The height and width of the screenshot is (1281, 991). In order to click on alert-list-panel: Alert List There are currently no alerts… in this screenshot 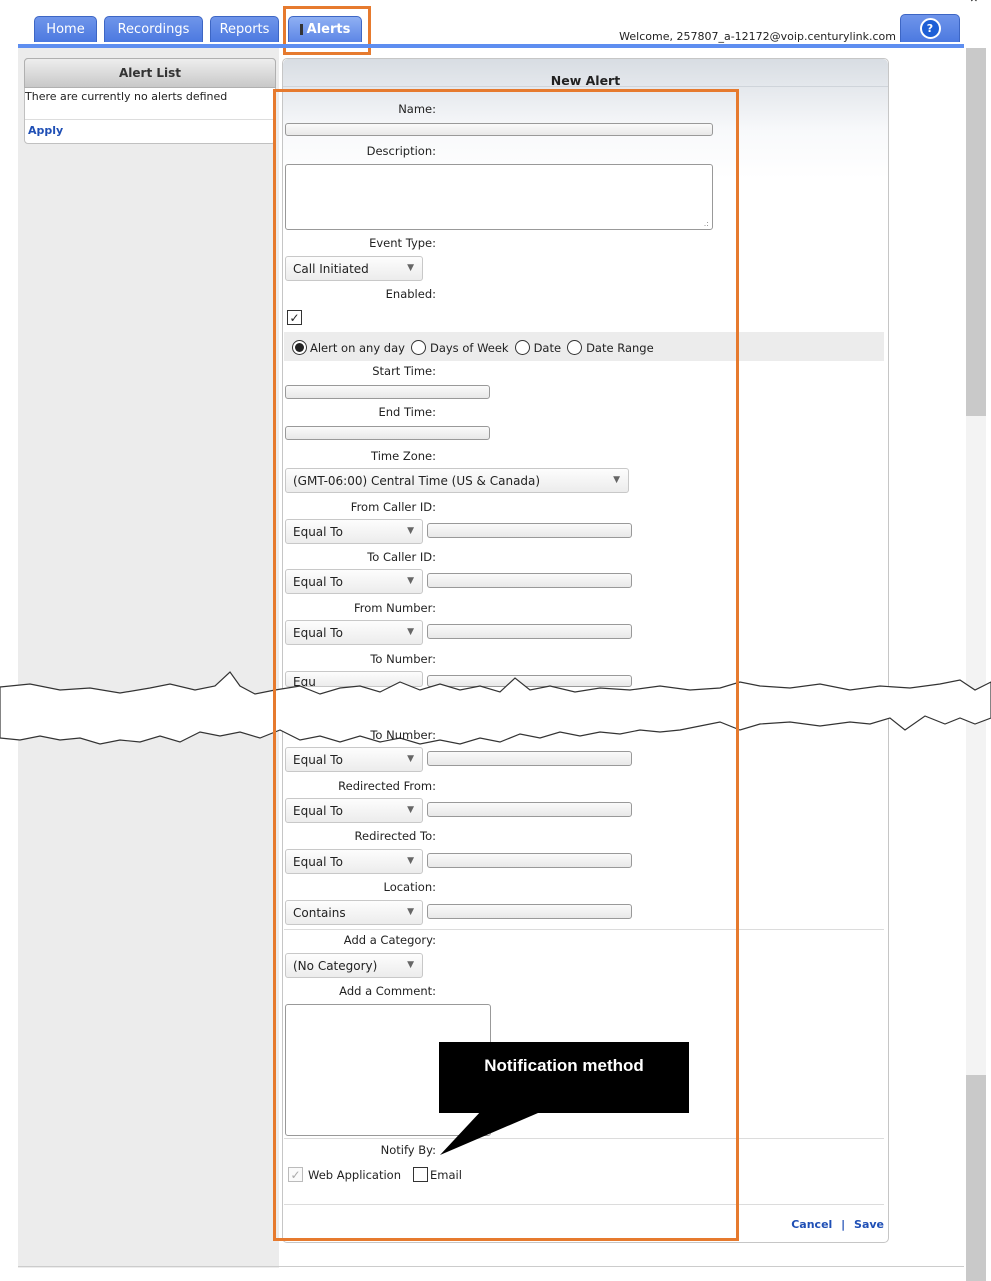, I will do `click(150, 101)`.